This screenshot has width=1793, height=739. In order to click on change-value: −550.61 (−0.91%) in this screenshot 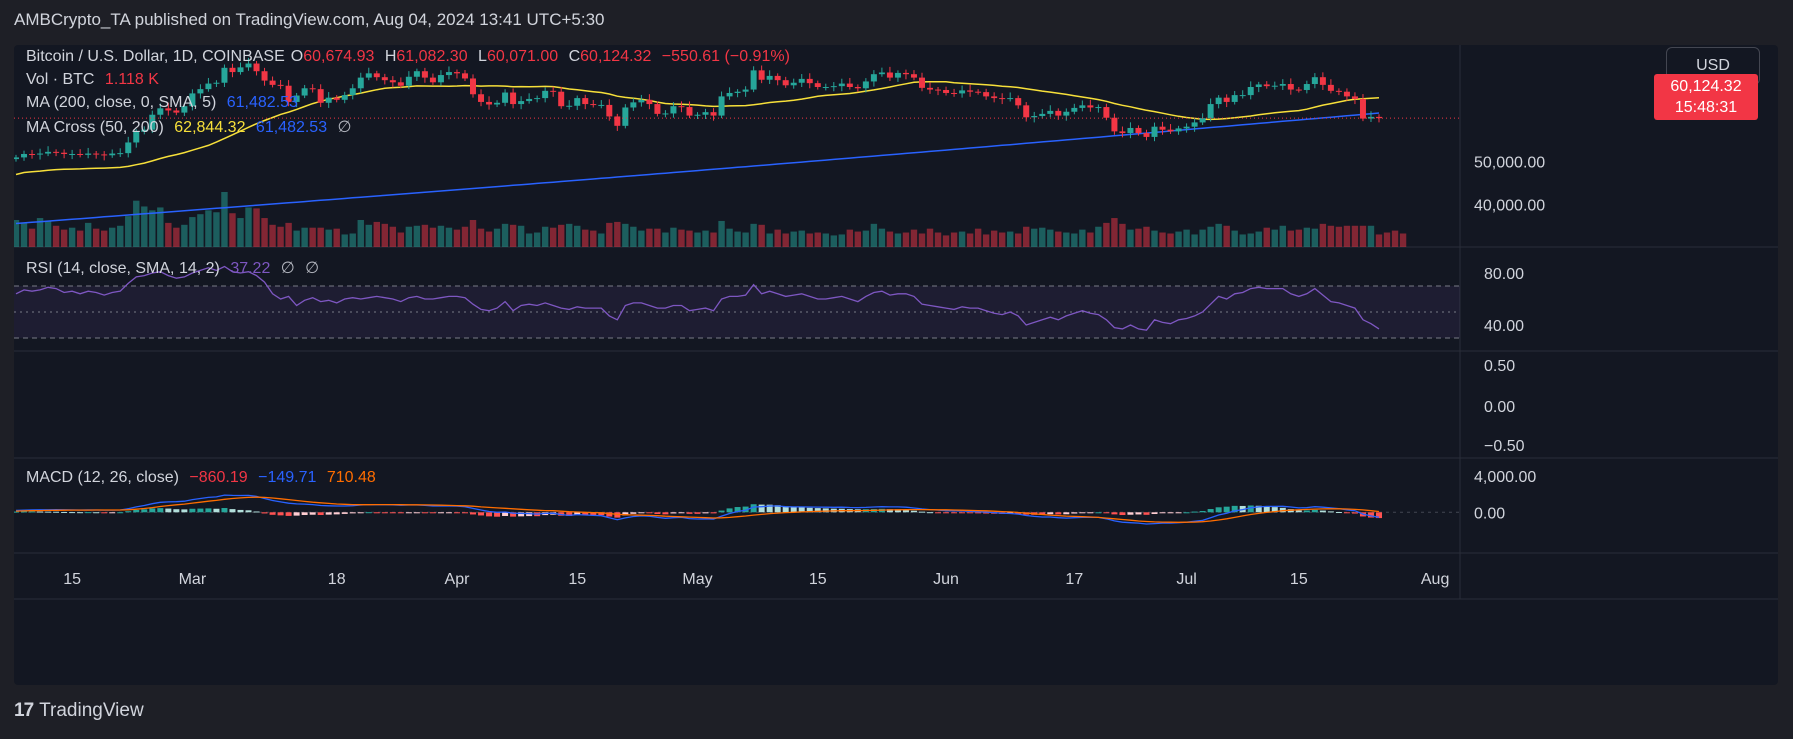, I will do `click(725, 56)`.